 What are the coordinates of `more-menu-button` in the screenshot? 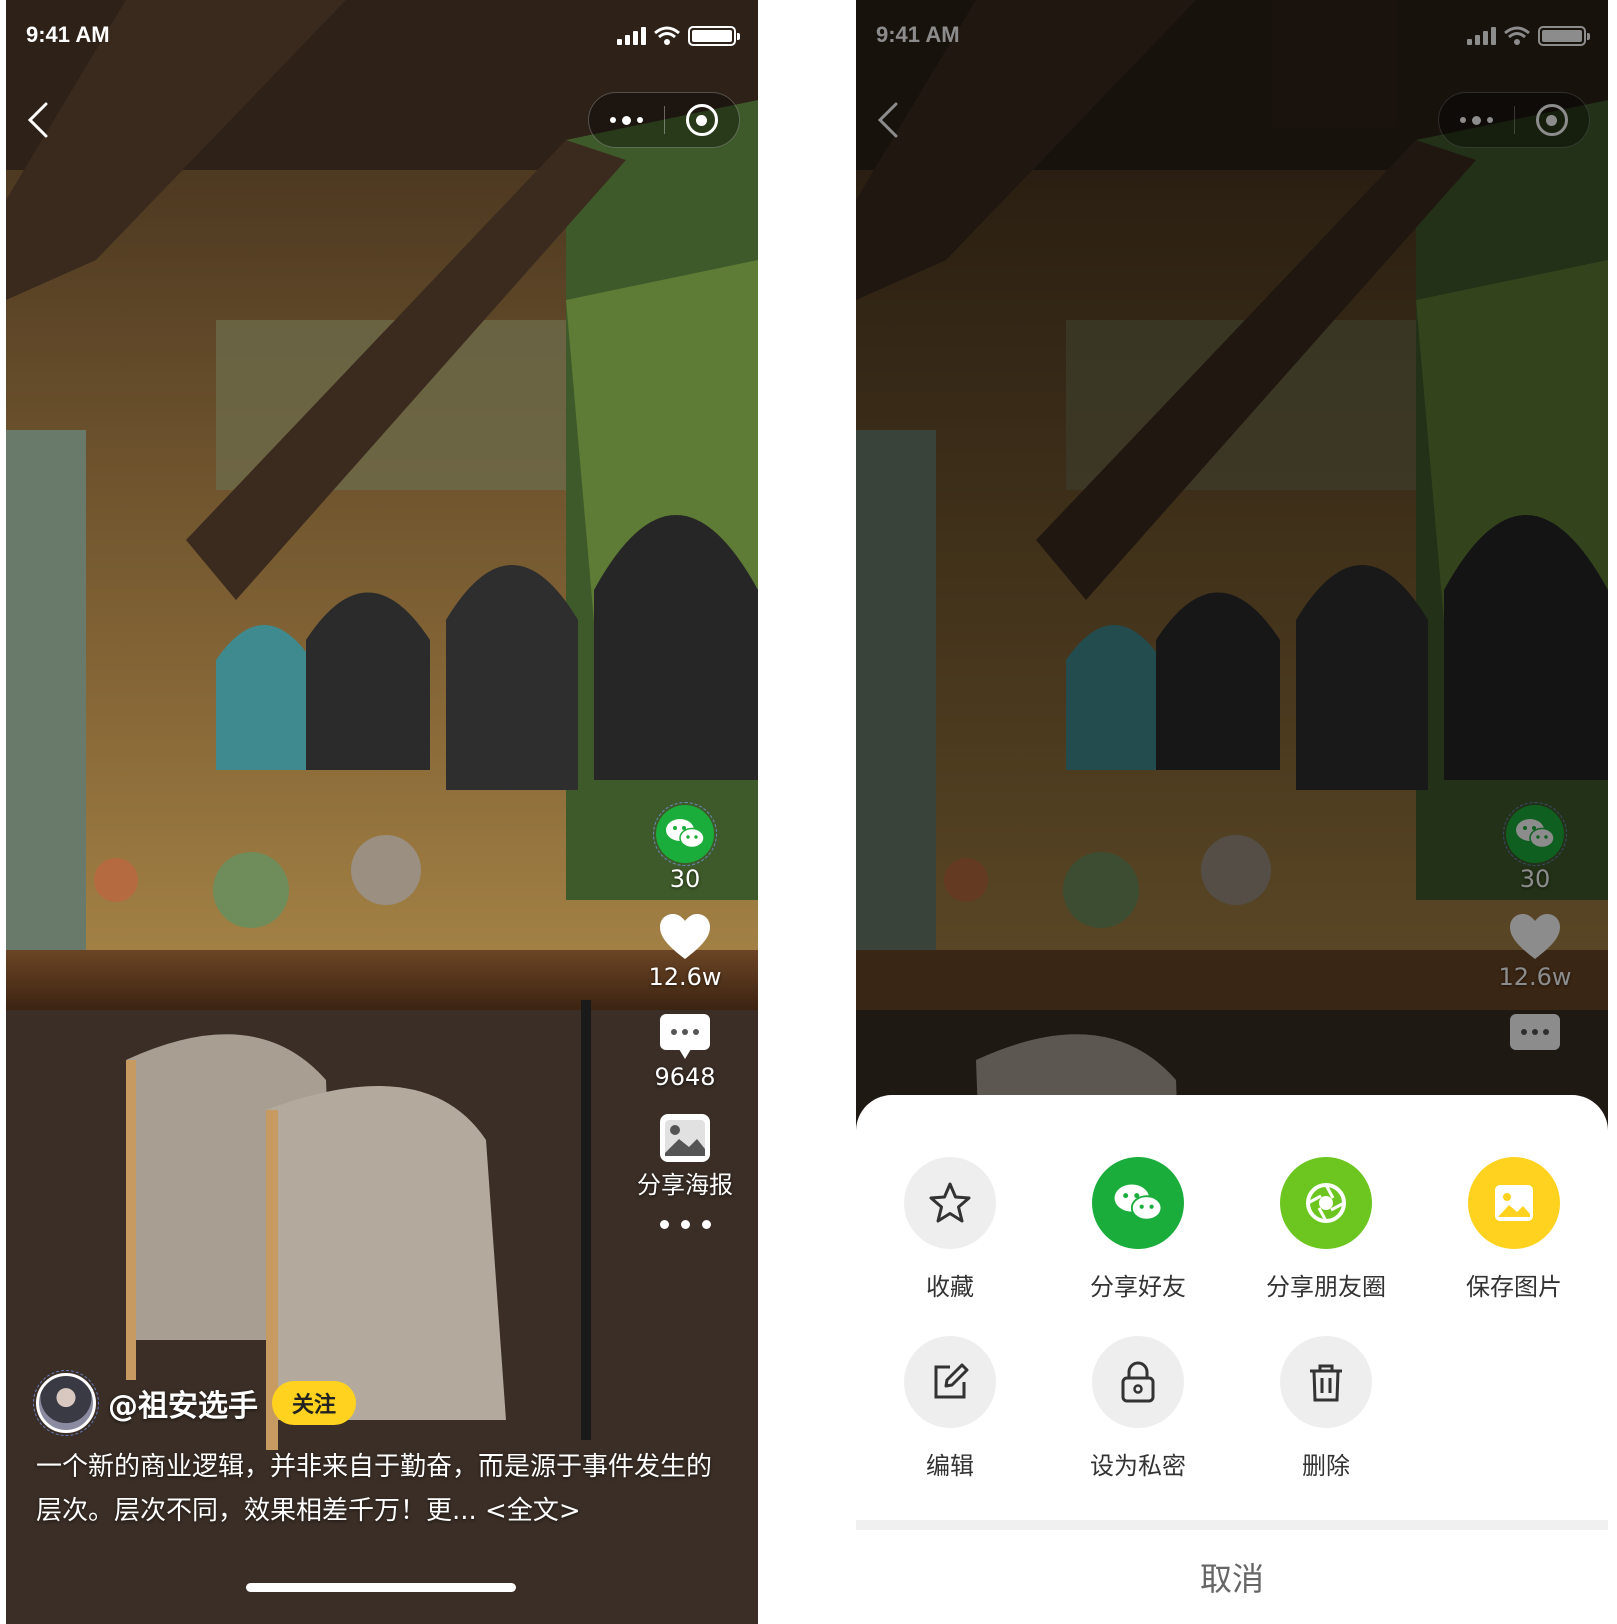 It's located at (626, 120).